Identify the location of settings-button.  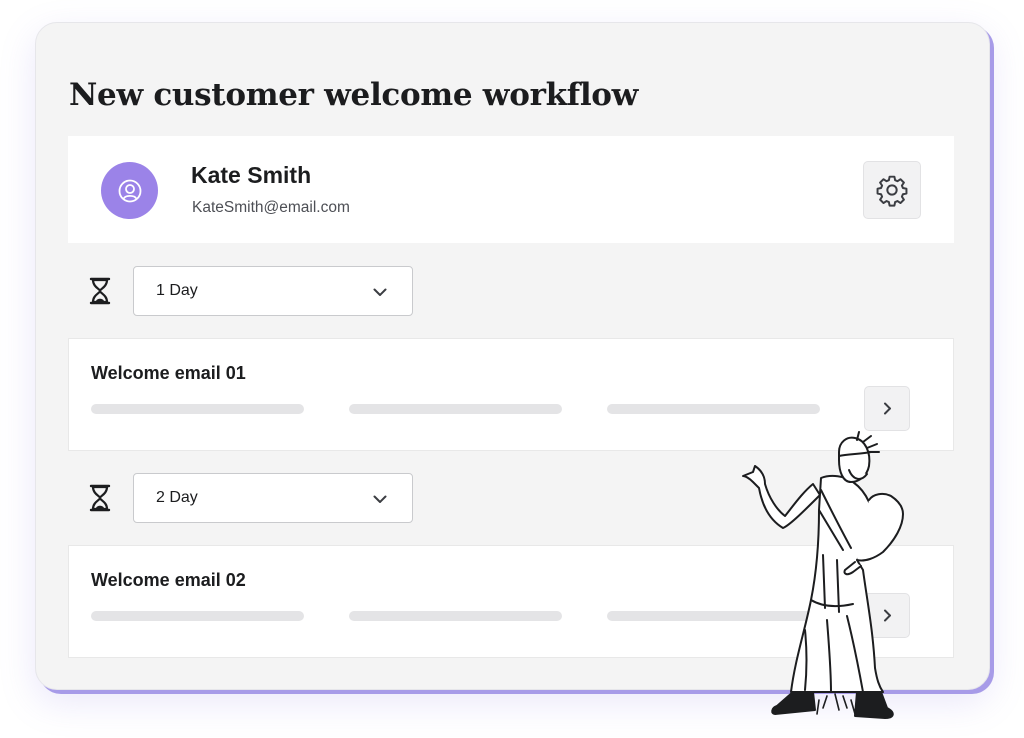
(892, 190).